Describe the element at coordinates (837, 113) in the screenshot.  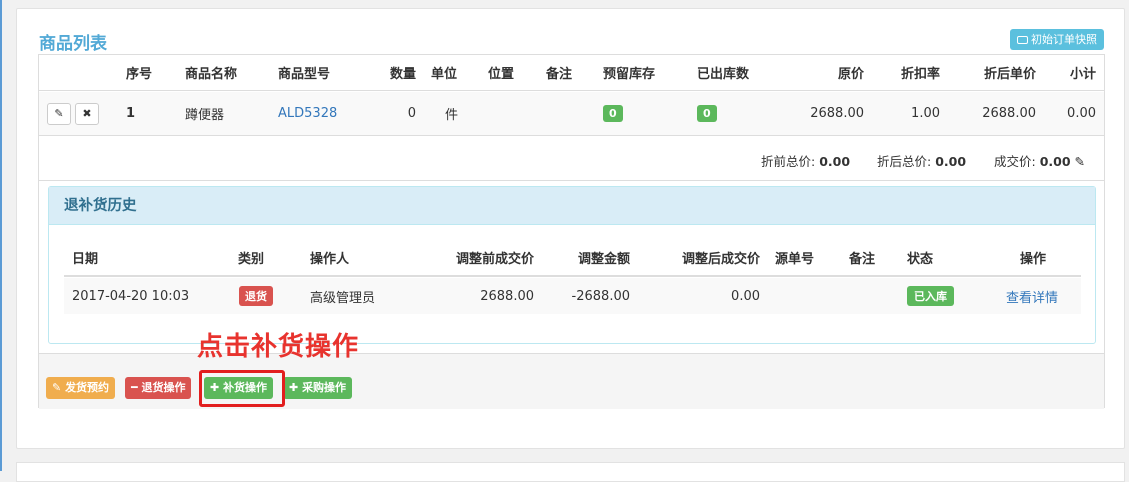
I see `row-price: 2688.00` at that location.